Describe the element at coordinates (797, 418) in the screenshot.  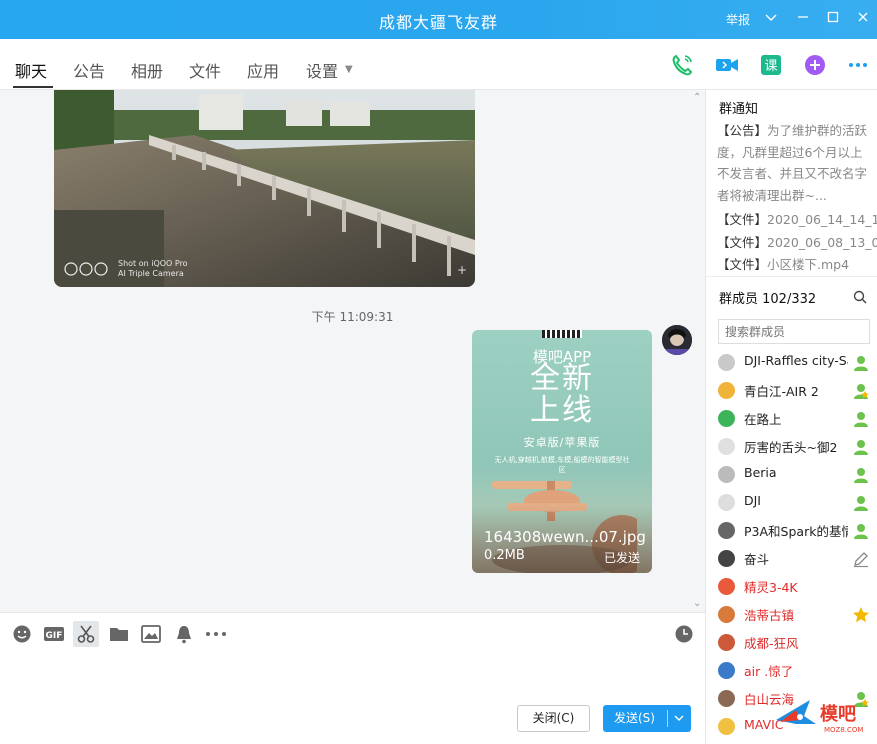
I see `member-row: 在路上` at that location.